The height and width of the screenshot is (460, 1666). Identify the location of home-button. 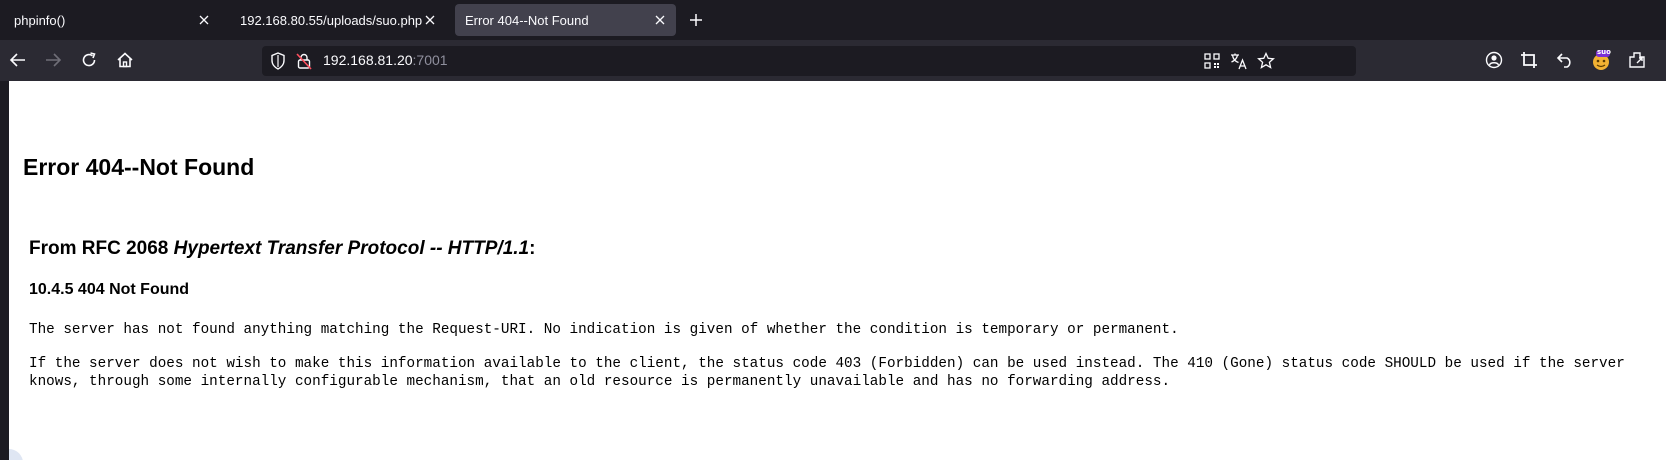
(125, 60).